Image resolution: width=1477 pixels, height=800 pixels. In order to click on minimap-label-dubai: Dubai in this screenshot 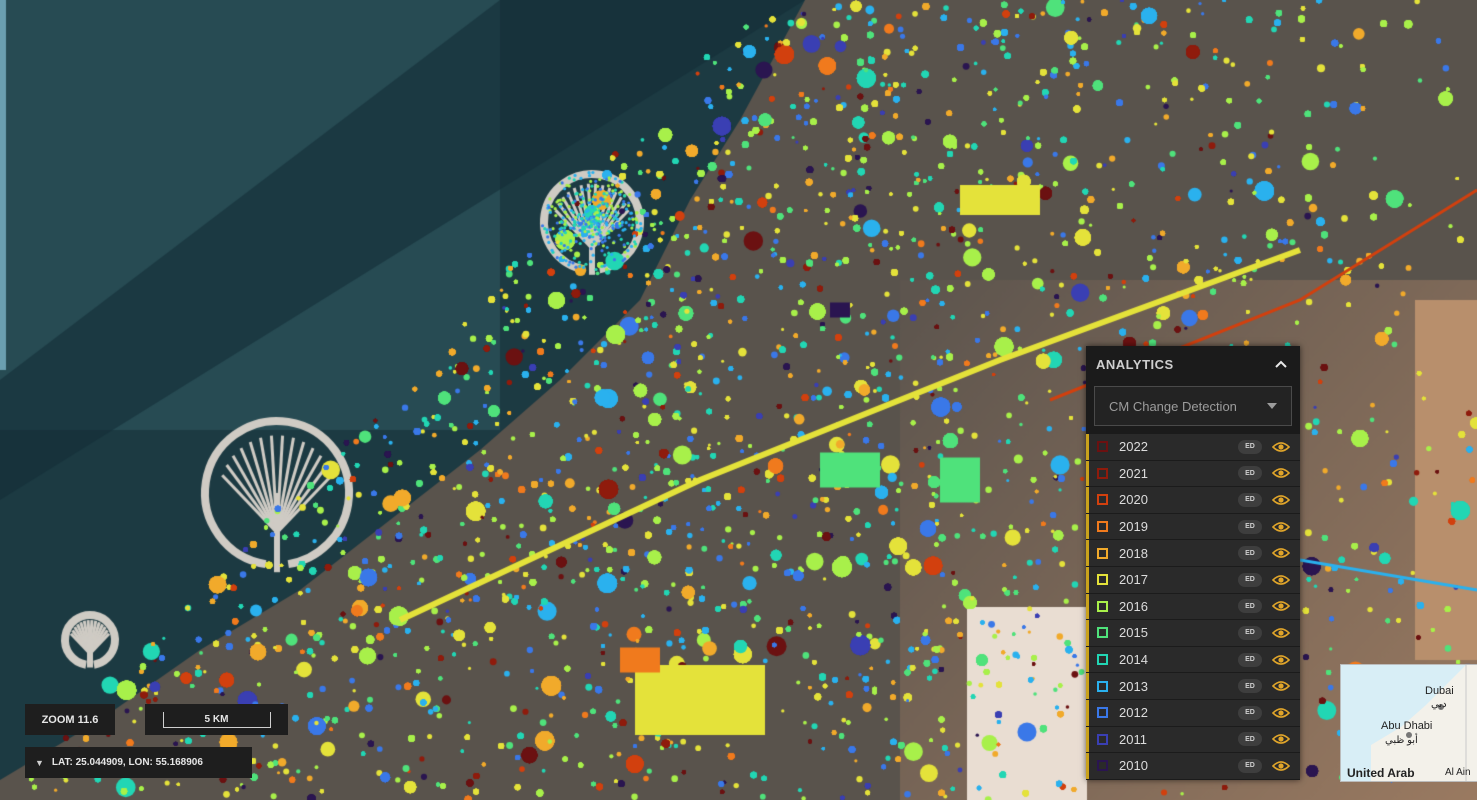, I will do `click(1439, 691)`.